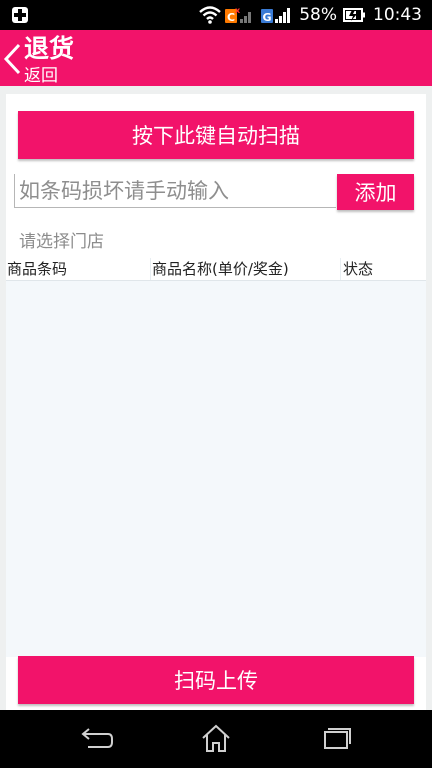  I want to click on column-header-status: 状态, so click(358, 269).